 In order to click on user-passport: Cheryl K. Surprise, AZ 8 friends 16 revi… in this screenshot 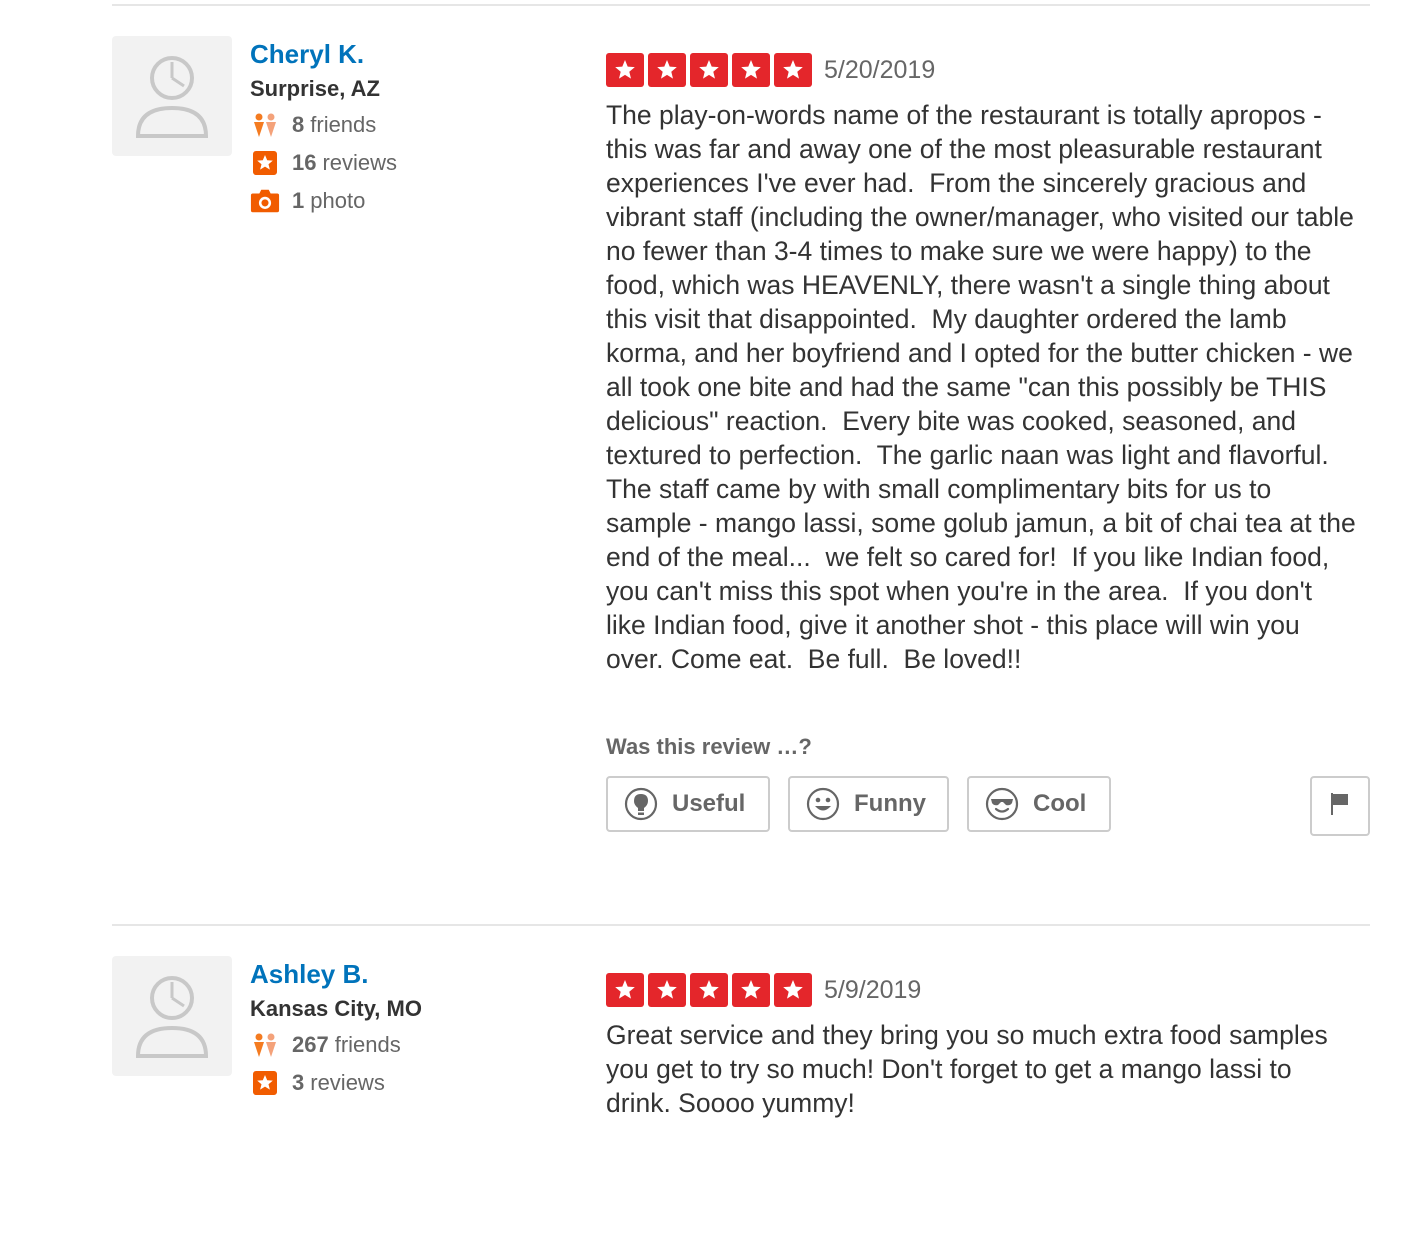, I will do `click(410, 128)`.